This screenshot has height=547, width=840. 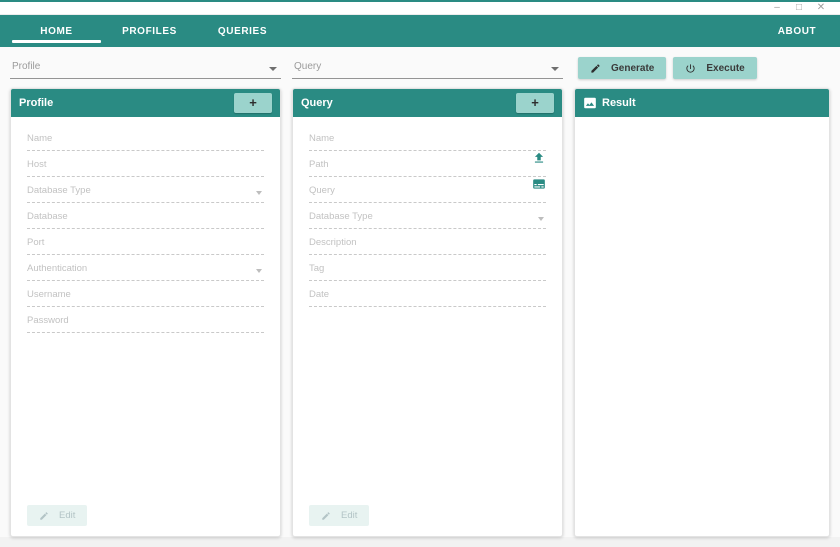 What do you see at coordinates (145, 69) in the screenshot?
I see `profile-select: Profile` at bounding box center [145, 69].